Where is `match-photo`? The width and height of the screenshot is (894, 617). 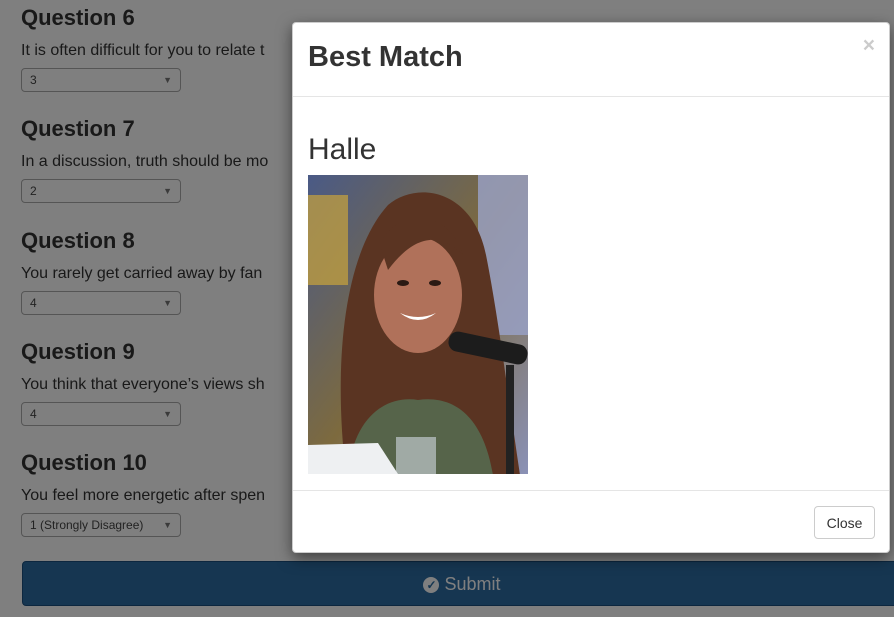 match-photo is located at coordinates (418, 324).